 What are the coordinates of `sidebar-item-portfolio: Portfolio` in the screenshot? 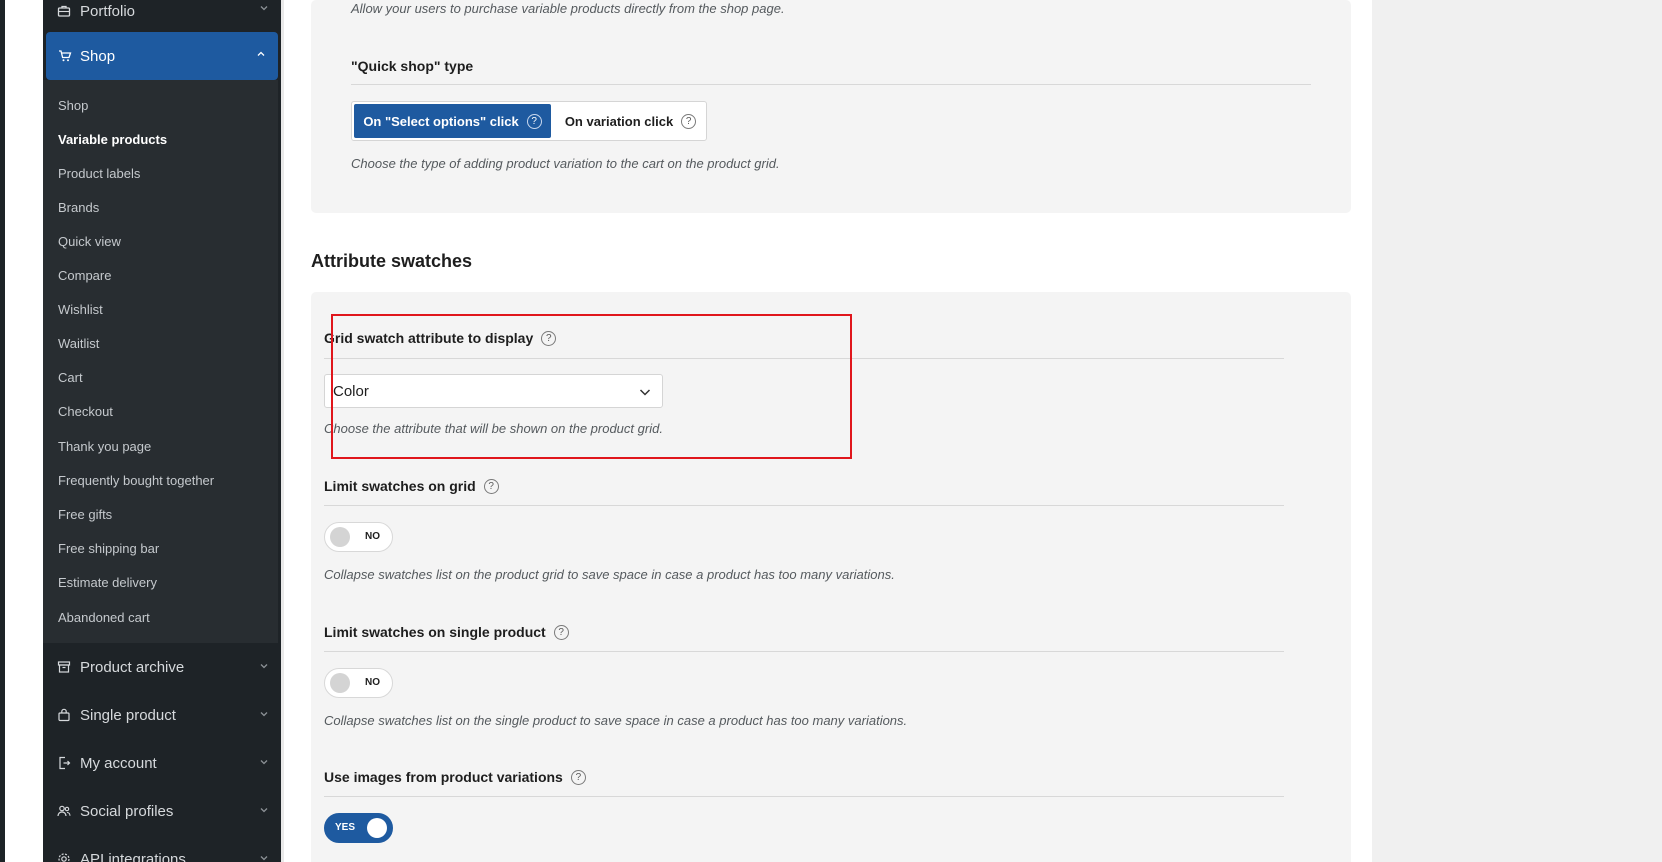 It's located at (162, 11).